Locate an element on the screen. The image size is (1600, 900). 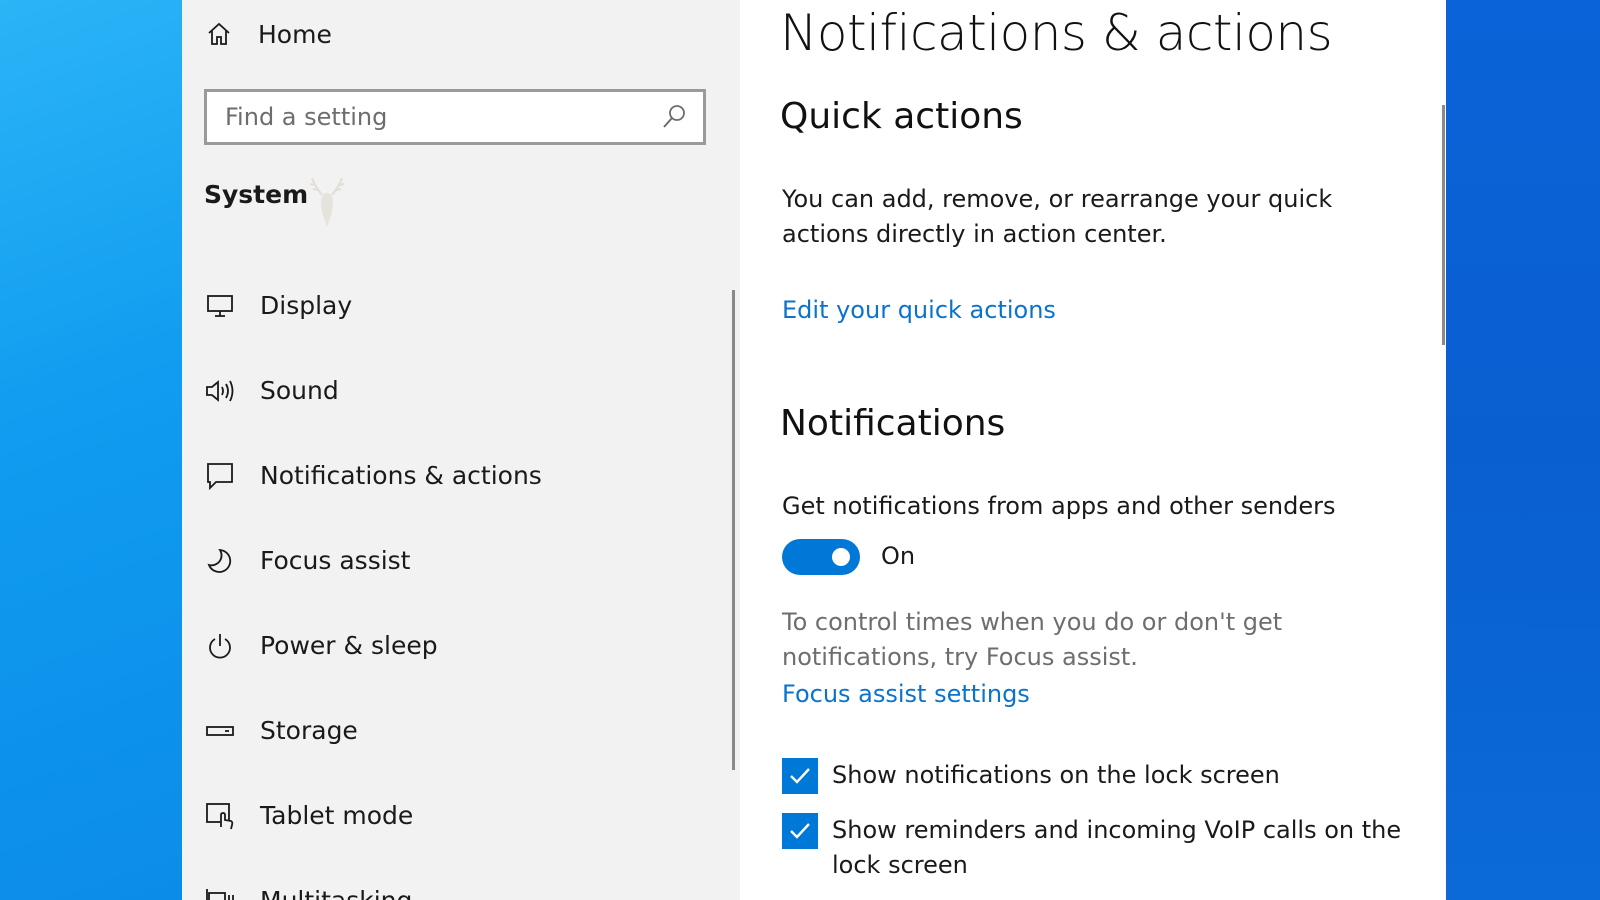
sidebar-item-tablet-mode: Tablet mode is located at coordinates (452, 815).